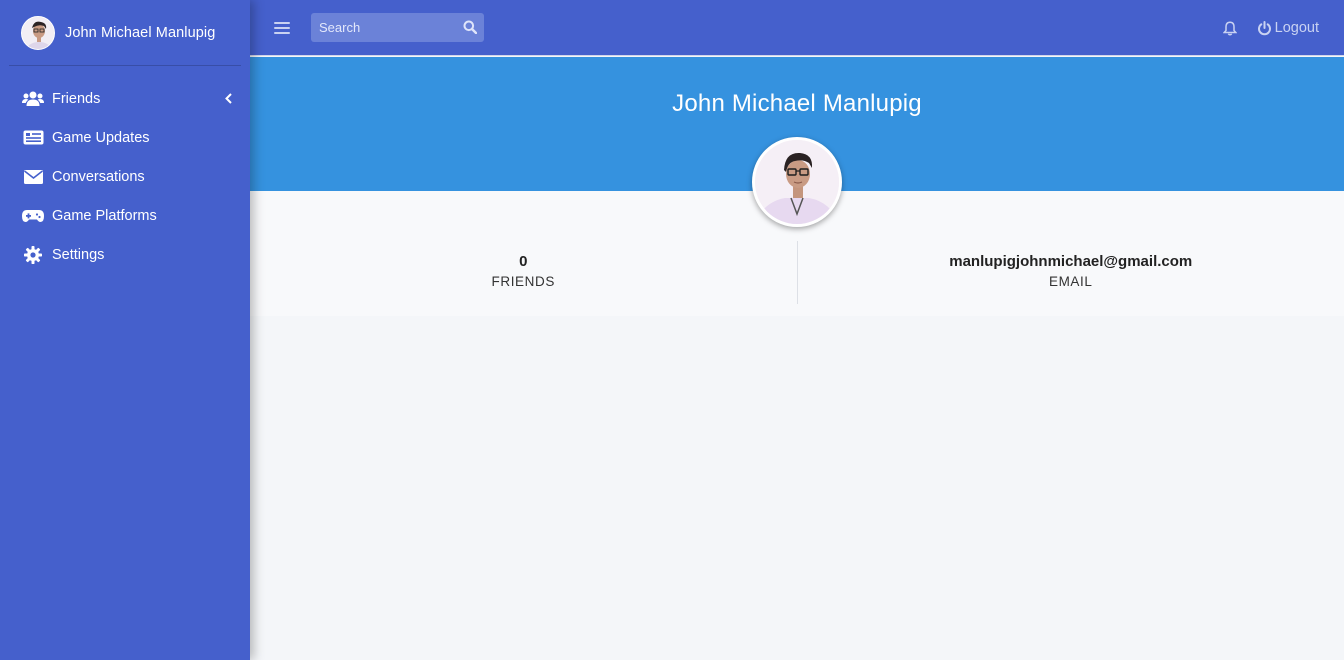 This screenshot has height=660, width=1344. I want to click on stat-email-value: manlupigjohnmichael@gmail.com, so click(1071, 261).